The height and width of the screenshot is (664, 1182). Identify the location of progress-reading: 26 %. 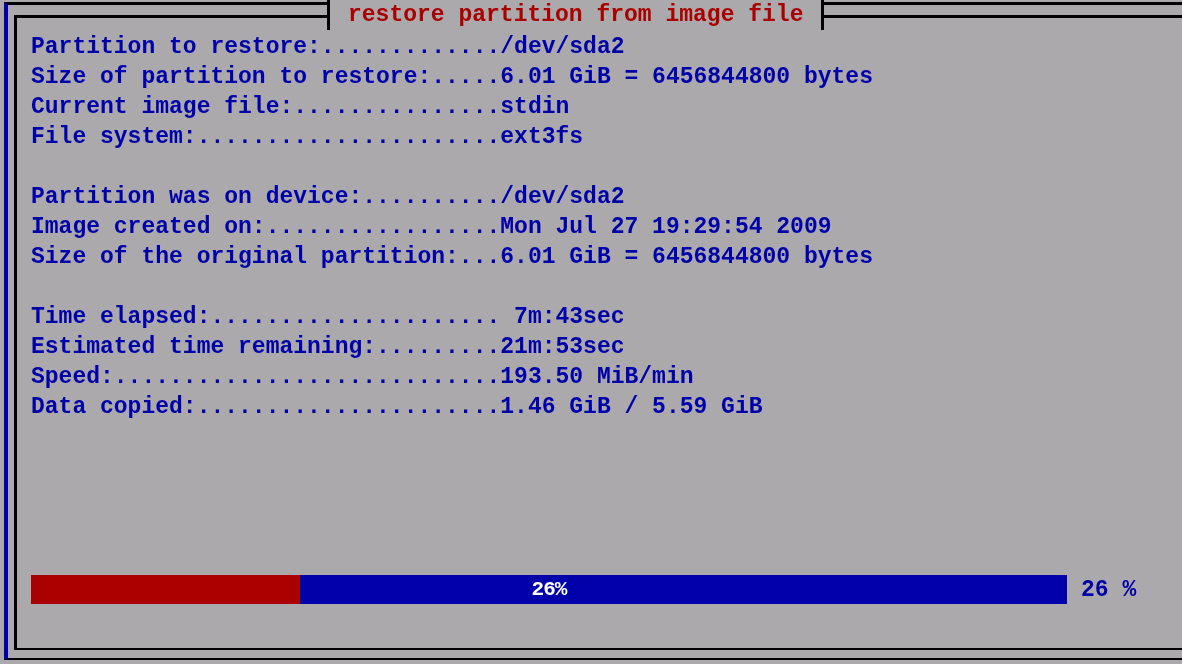
(1109, 589).